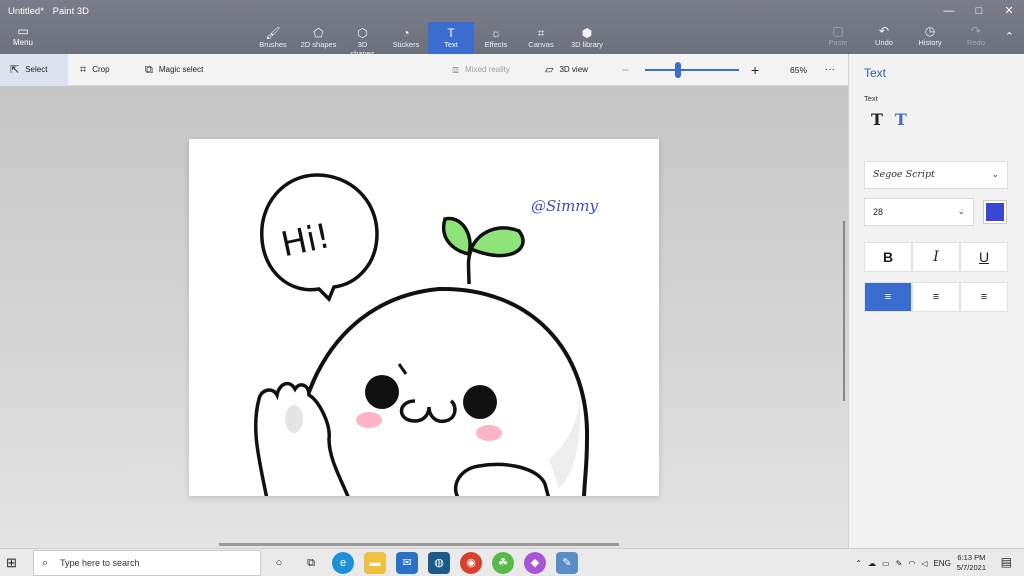  Describe the element at coordinates (469, 267) in the screenshot. I see `sprout-stem` at that location.